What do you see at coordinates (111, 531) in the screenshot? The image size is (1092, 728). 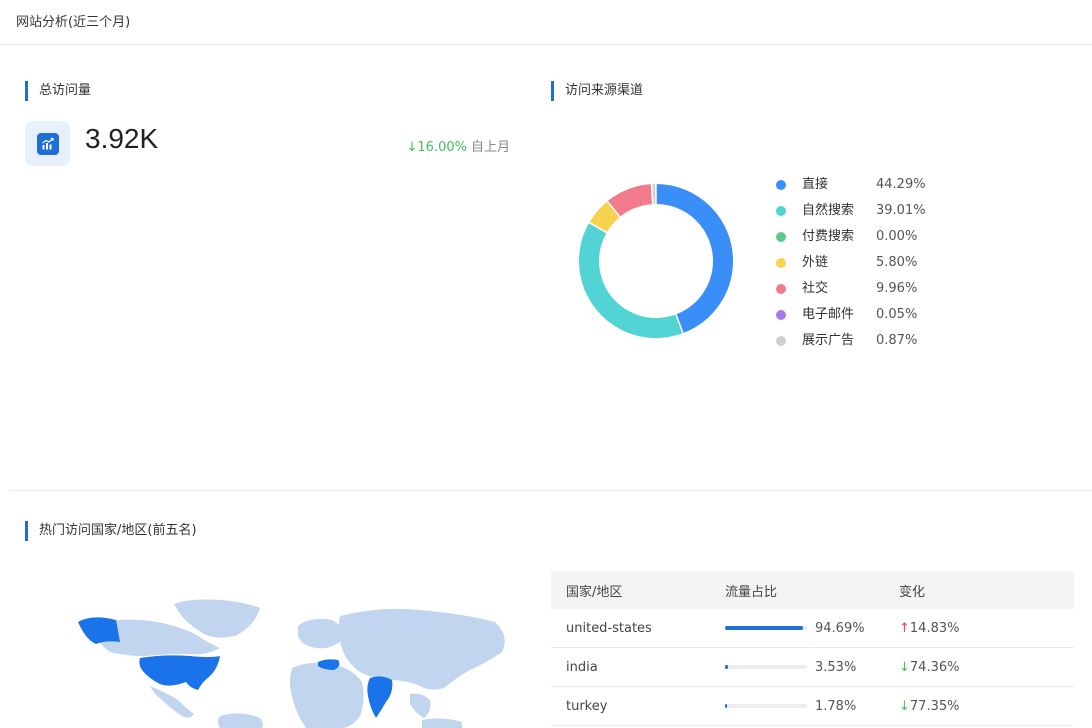 I see `top-countries-title: 热门访问国家/地区(前五名)` at bounding box center [111, 531].